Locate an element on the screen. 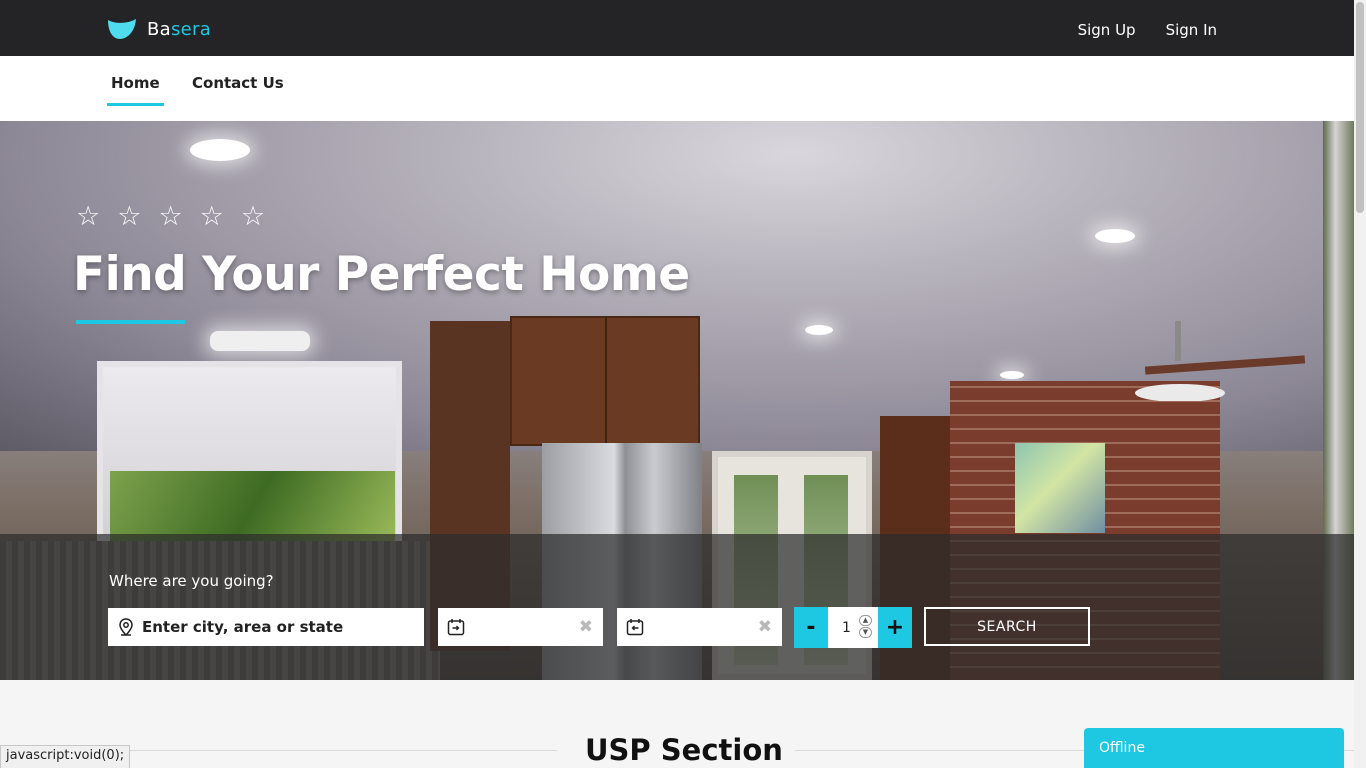 The width and height of the screenshot is (1366, 768). guest-count-value: 1 is located at coordinates (846, 627).